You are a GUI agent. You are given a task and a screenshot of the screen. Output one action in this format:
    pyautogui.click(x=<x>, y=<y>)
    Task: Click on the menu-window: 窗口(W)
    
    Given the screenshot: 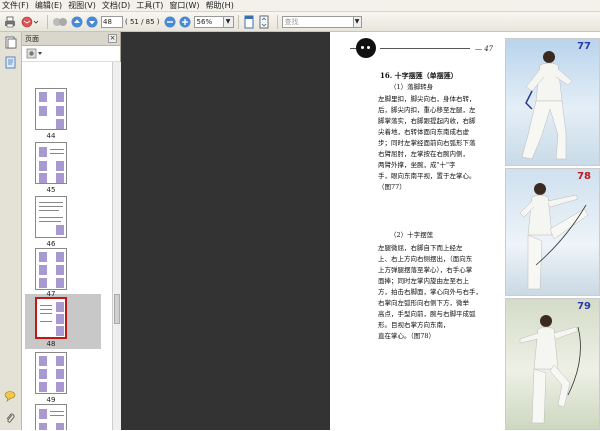 What is the action you would take?
    pyautogui.click(x=184, y=5)
    